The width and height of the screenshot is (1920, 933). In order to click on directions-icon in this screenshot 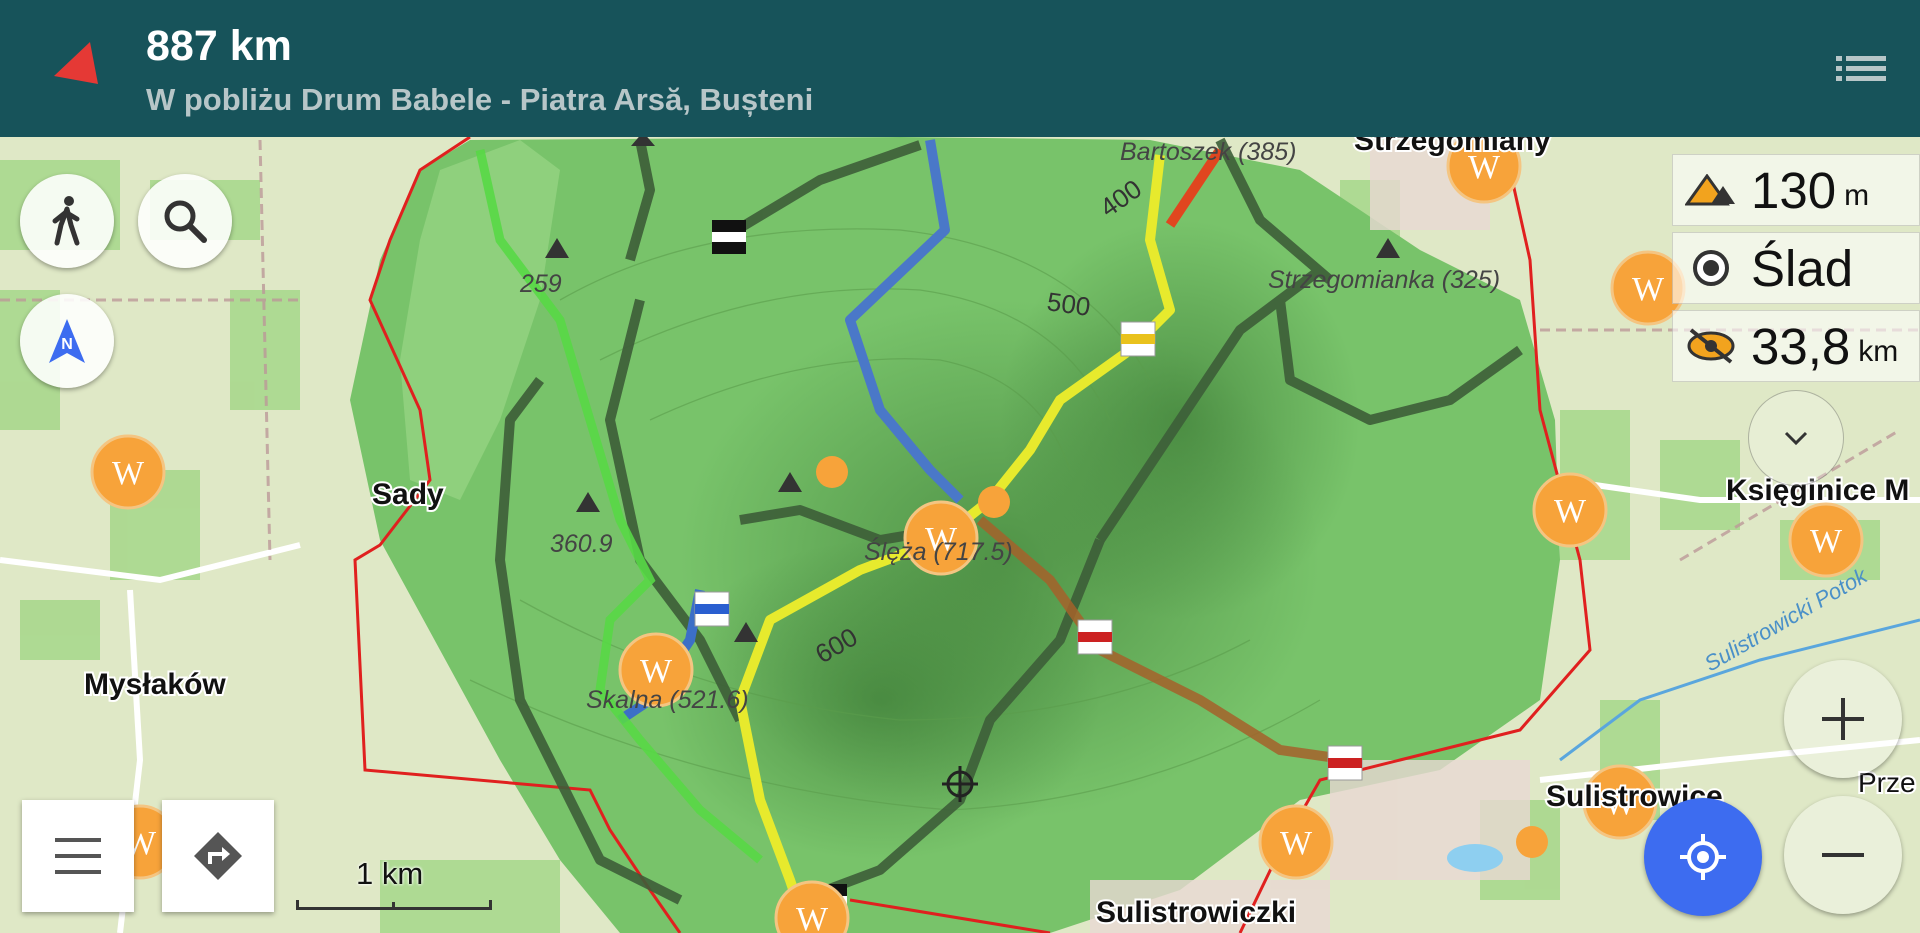, I will do `click(218, 856)`.